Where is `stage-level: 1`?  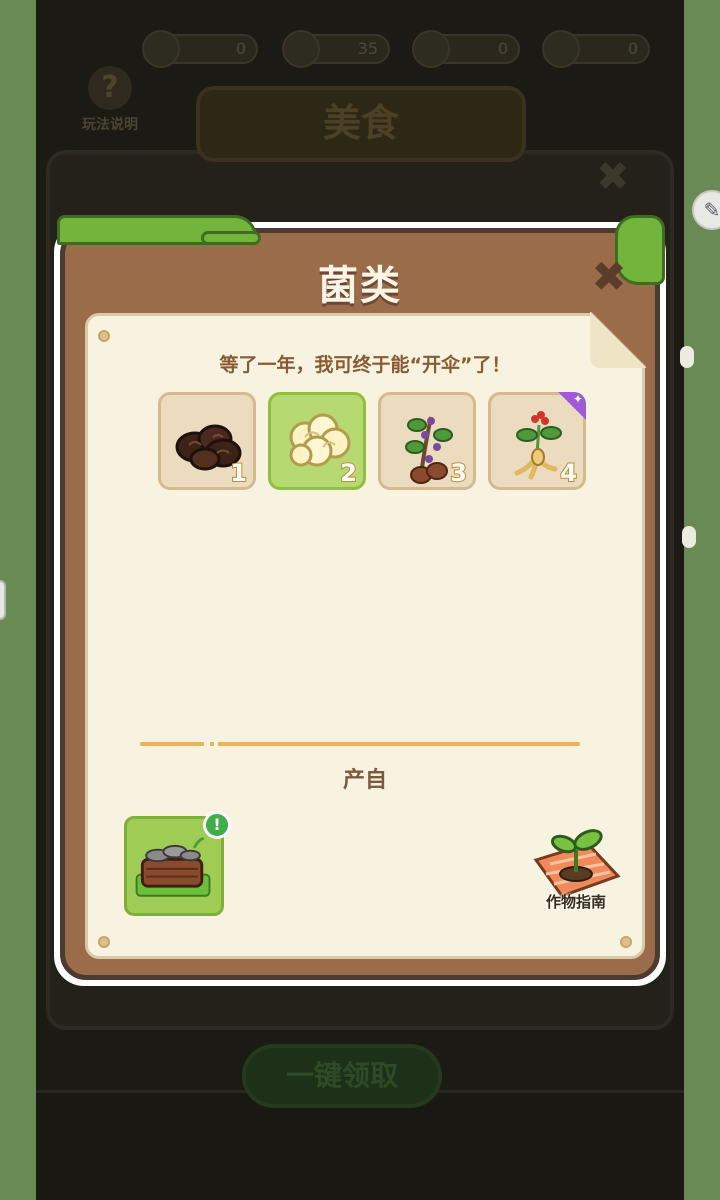 stage-level: 1 is located at coordinates (238, 473).